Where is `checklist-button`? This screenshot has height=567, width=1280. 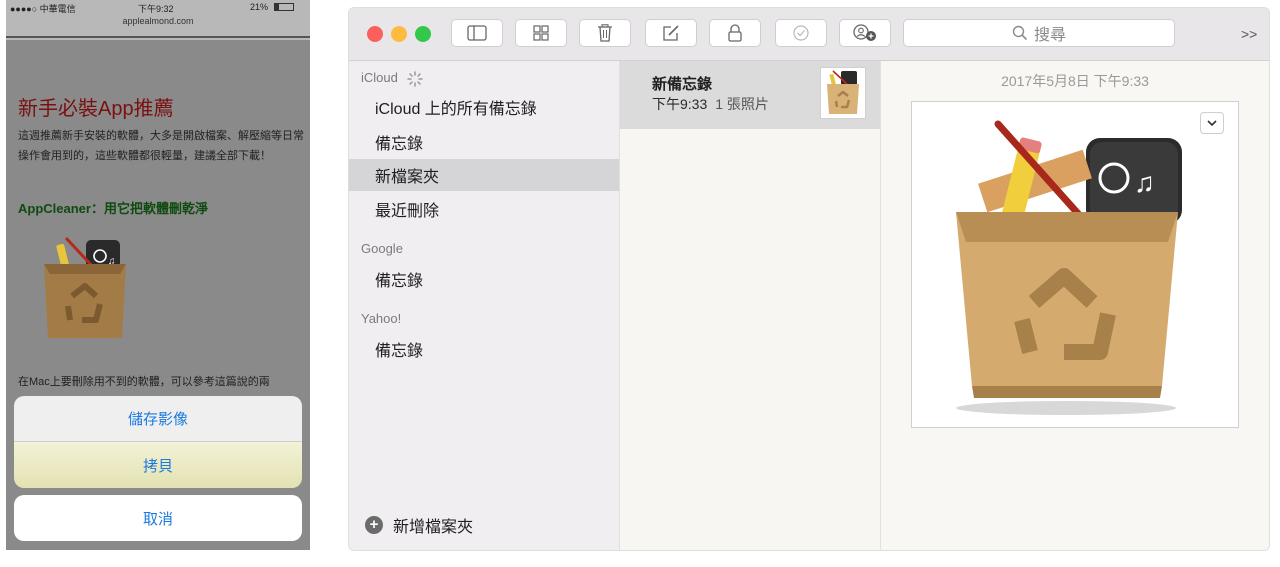
checklist-button is located at coordinates (801, 33).